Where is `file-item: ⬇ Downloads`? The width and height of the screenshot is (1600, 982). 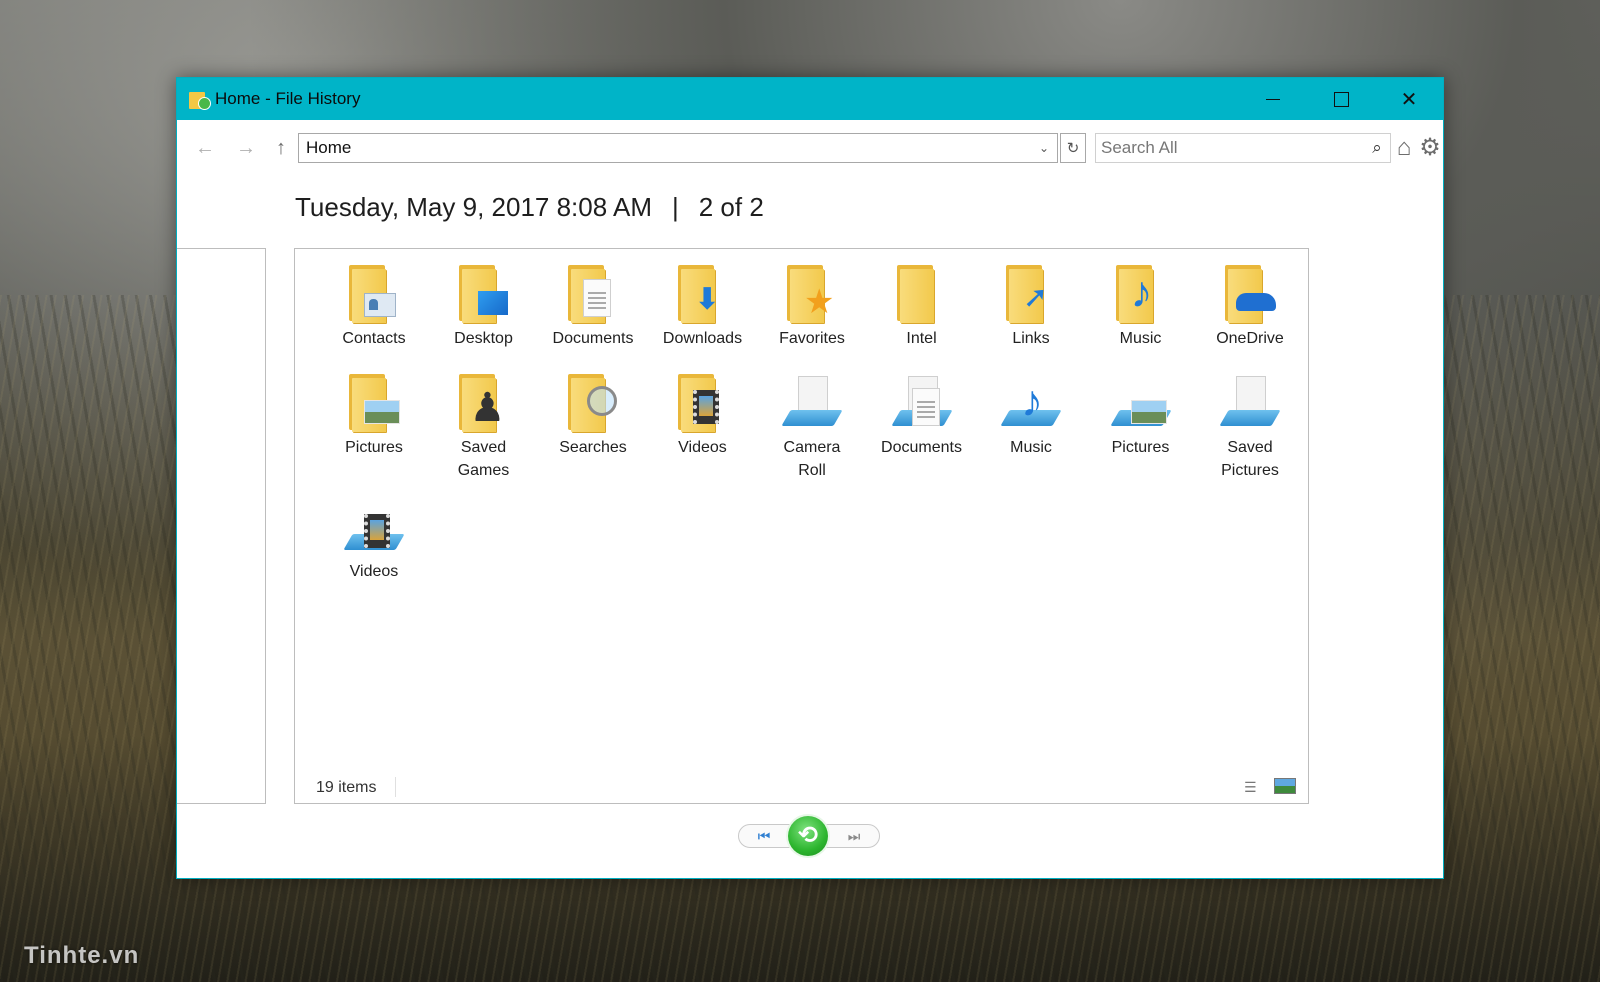 file-item: ⬇ Downloads is located at coordinates (703, 306).